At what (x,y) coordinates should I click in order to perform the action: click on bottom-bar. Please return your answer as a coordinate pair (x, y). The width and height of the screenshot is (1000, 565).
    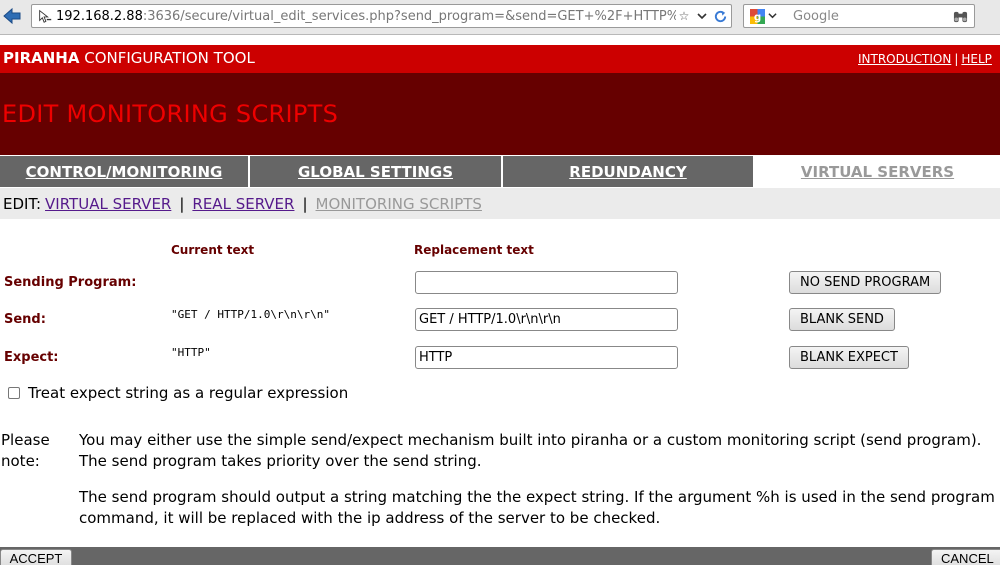
    Looking at the image, I should click on (500, 556).